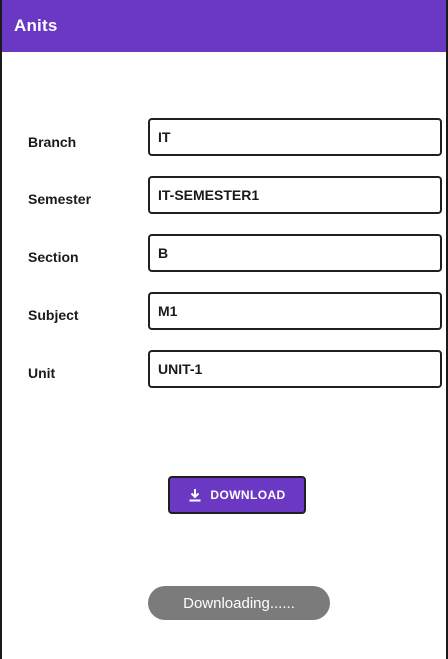 The height and width of the screenshot is (659, 448). I want to click on unit-label: Unit, so click(42, 373).